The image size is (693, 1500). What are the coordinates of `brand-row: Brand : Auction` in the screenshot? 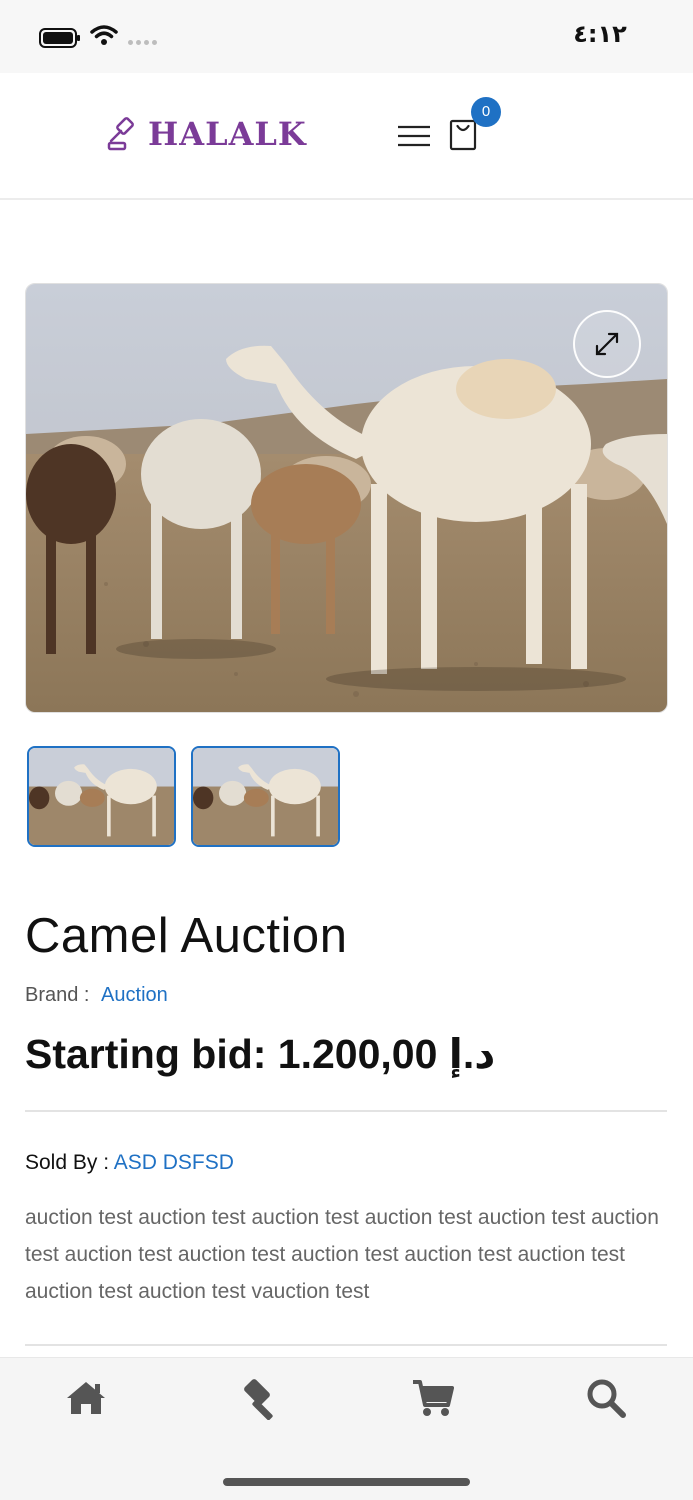 It's located at (96, 995).